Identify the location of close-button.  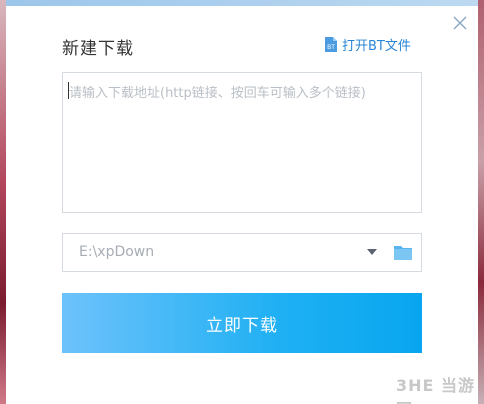
(460, 23).